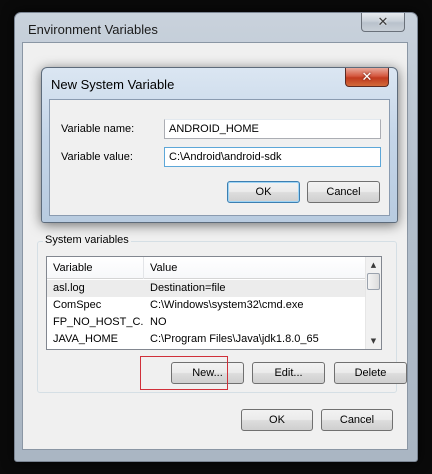 This screenshot has width=432, height=474. Describe the element at coordinates (263, 192) in the screenshot. I see `dialog-ok-button: OK` at that location.